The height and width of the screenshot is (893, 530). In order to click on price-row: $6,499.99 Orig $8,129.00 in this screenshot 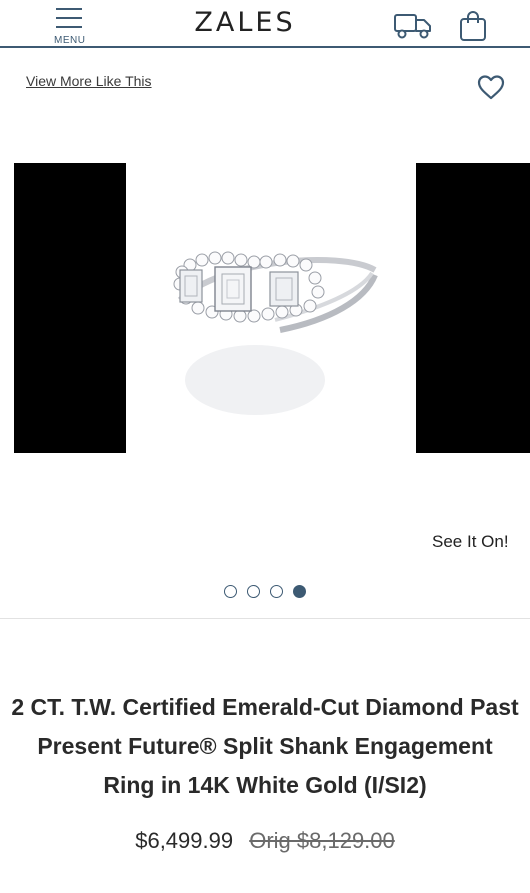, I will do `click(265, 841)`.